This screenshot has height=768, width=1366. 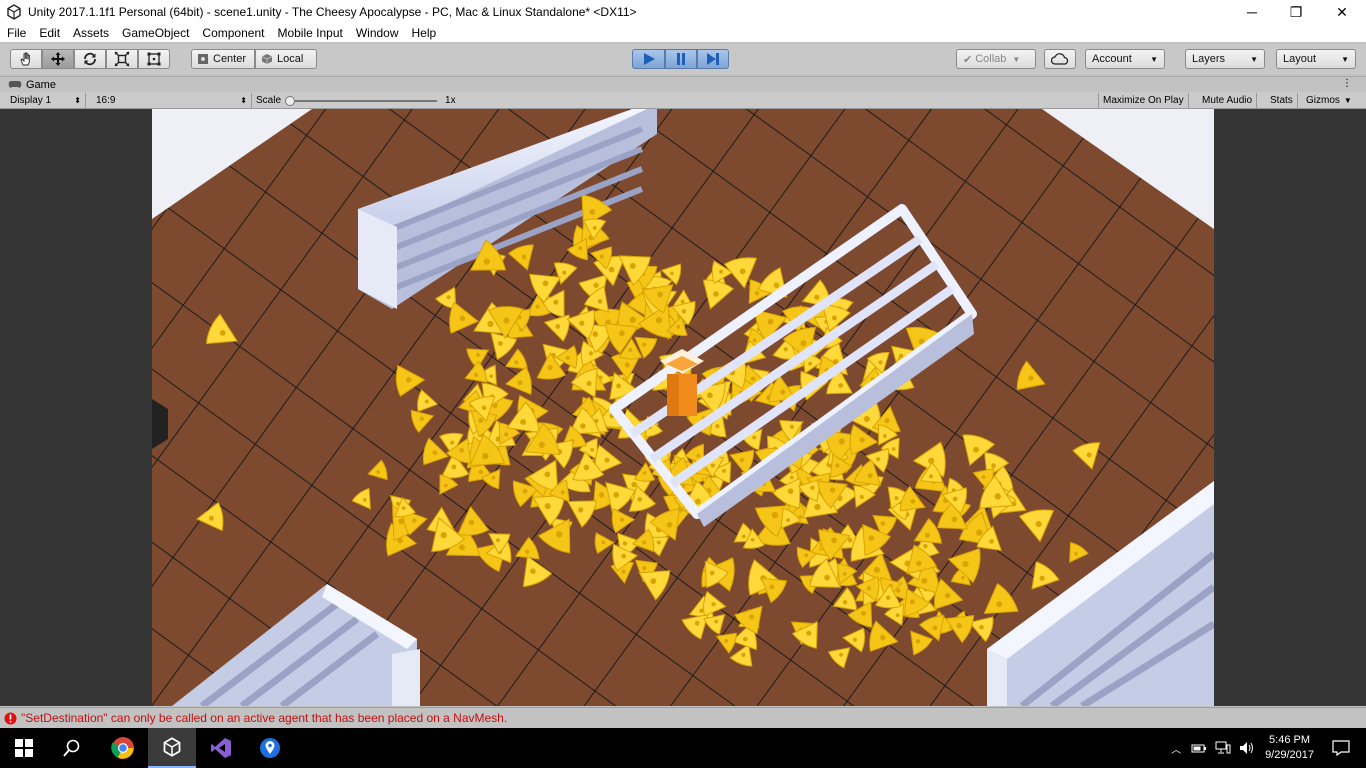 I want to click on visual-studio-icon, so click(x=221, y=748).